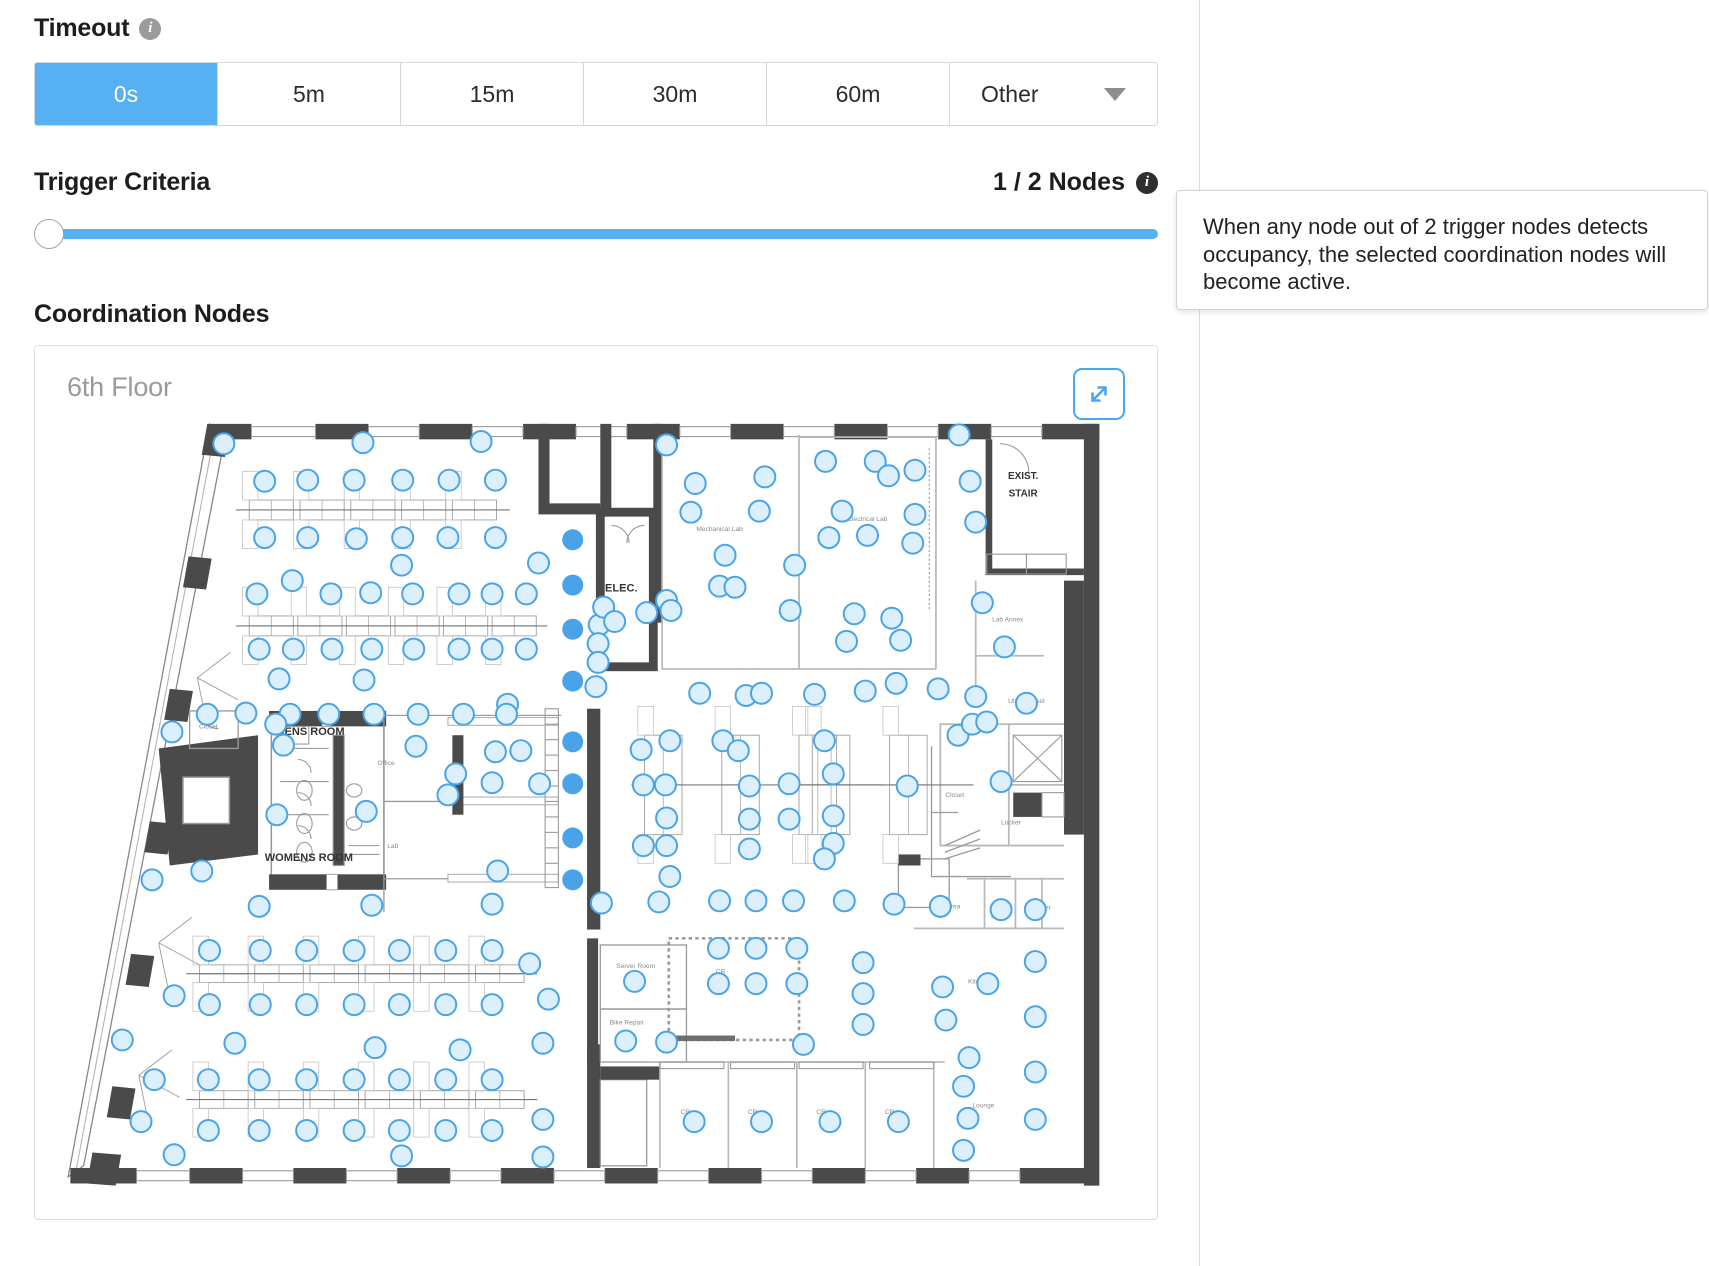 Image resolution: width=1709 pixels, height=1266 pixels. Describe the element at coordinates (309, 94) in the screenshot. I see `timeout-option-5m: 5m` at that location.